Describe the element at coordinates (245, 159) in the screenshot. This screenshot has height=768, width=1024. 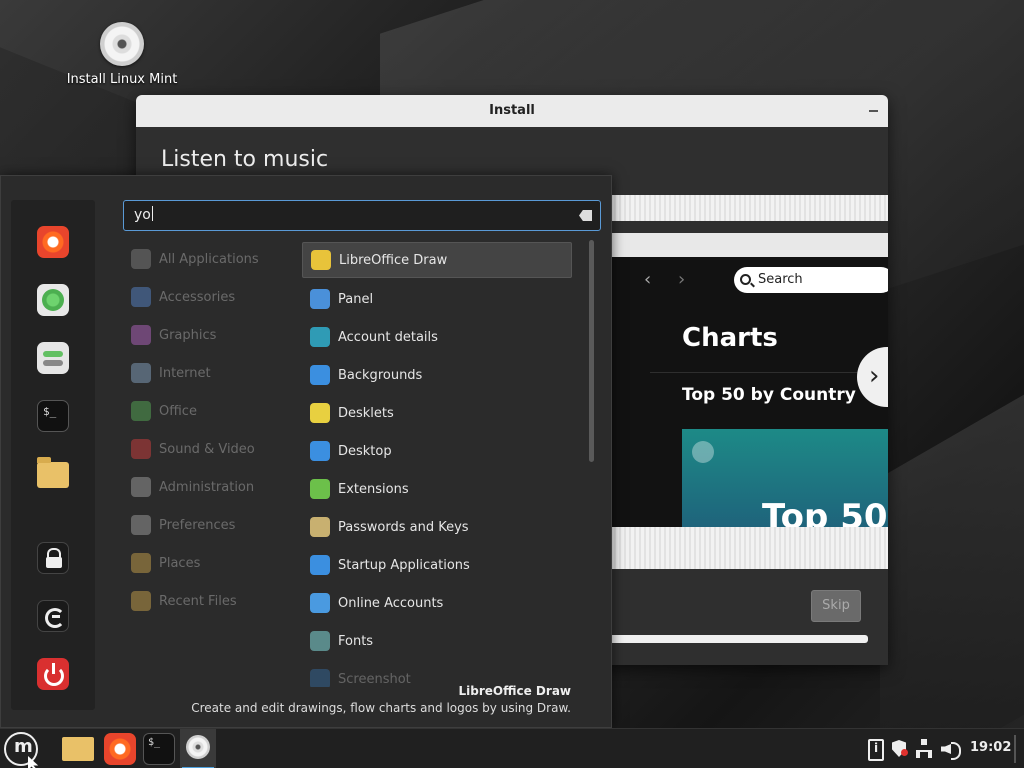
I see `slide-heading: Listen to music` at that location.